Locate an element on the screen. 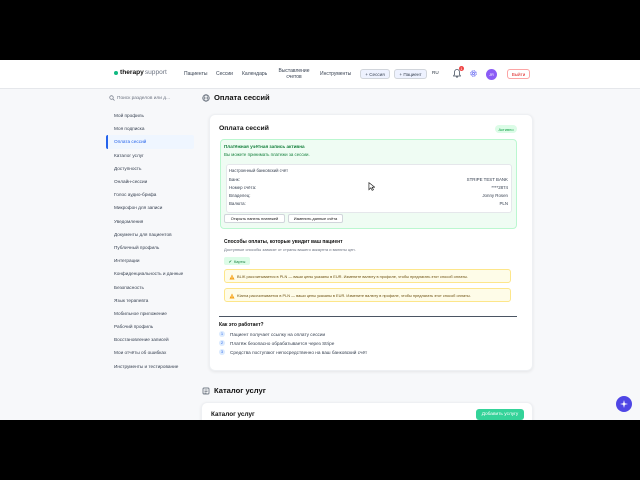 Image resolution: width=640 pixels, height=480 pixels. sidebar-item: Мои отчёты об ошибках is located at coordinates (150, 352).